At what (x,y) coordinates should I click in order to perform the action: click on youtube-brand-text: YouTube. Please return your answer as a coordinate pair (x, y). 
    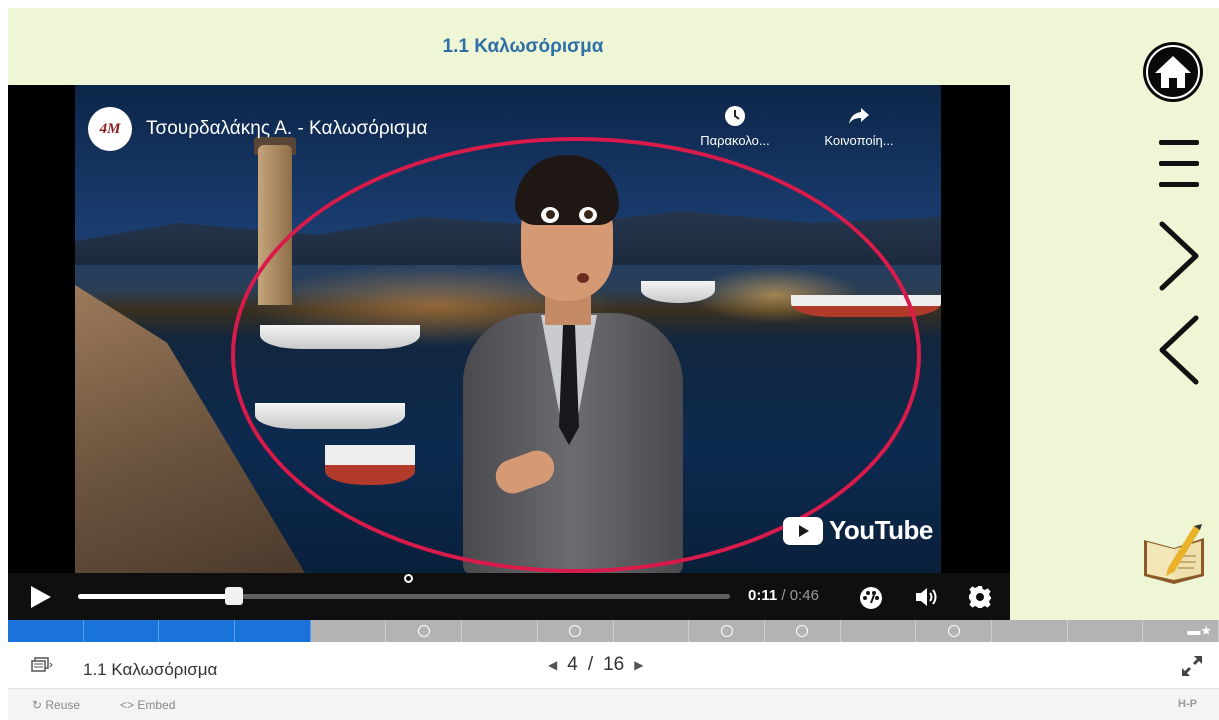
    Looking at the image, I should click on (881, 530).